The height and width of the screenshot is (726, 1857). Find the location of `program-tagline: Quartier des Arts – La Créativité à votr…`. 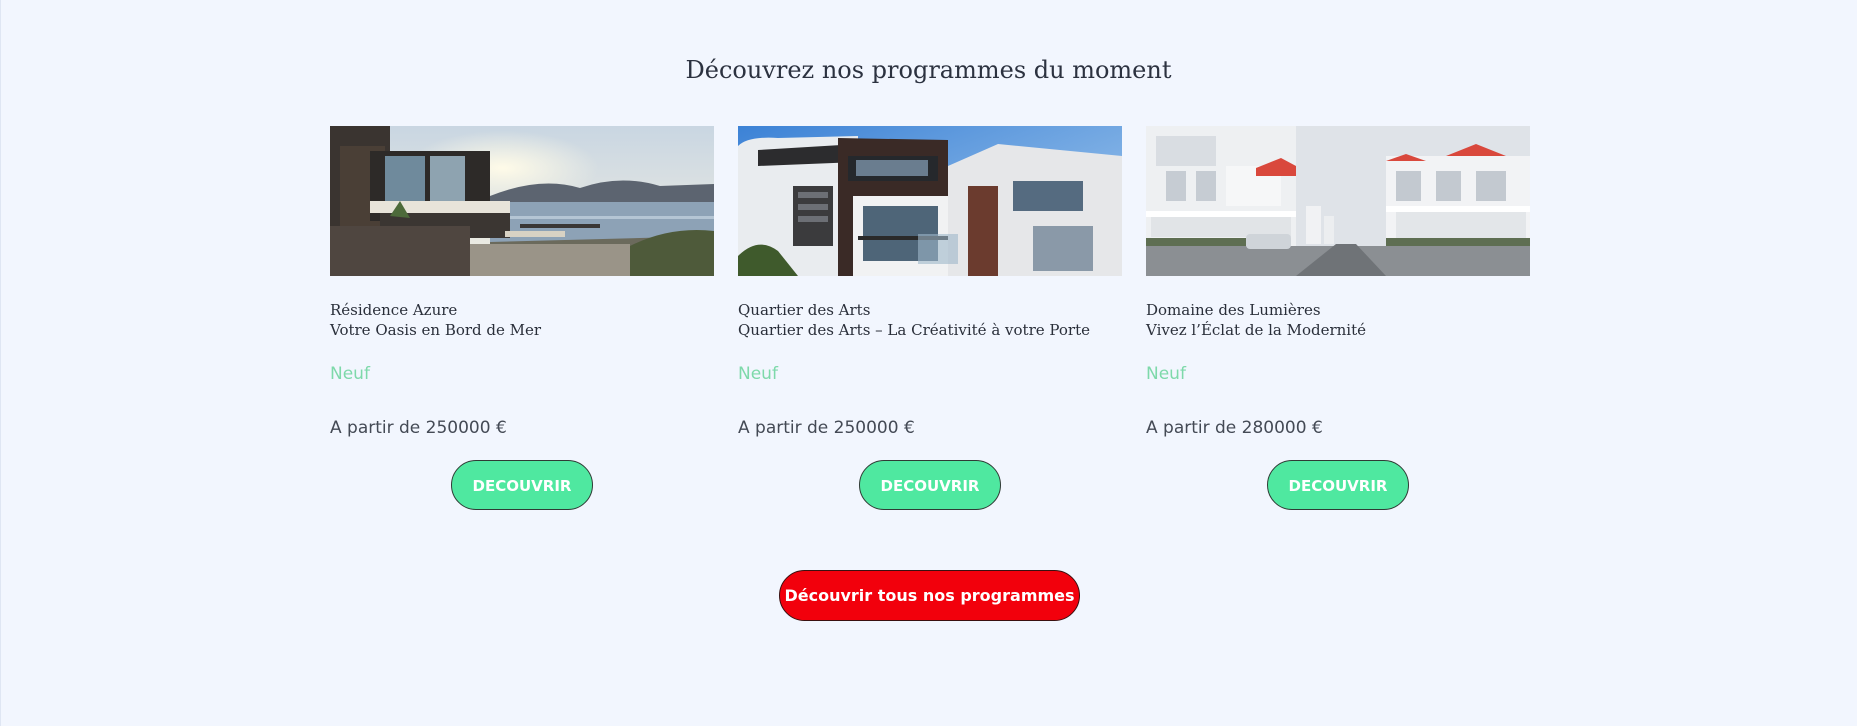

program-tagline: Quartier des Arts – La Créativité à votr… is located at coordinates (914, 330).